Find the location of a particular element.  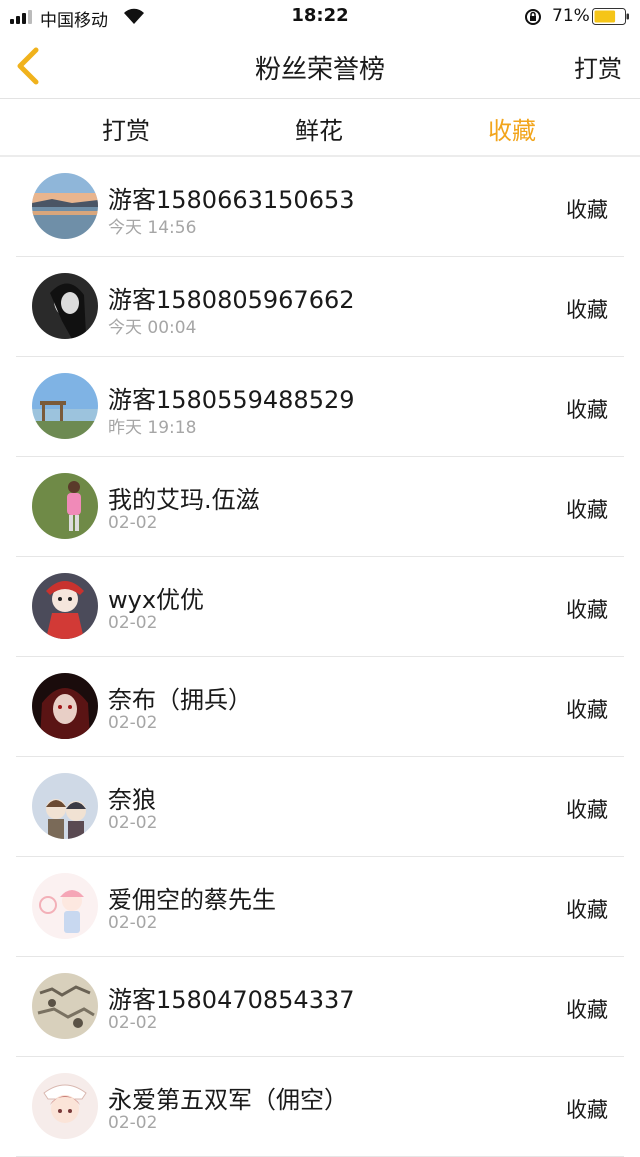

pier-sky-avatar-icon is located at coordinates (65, 406).